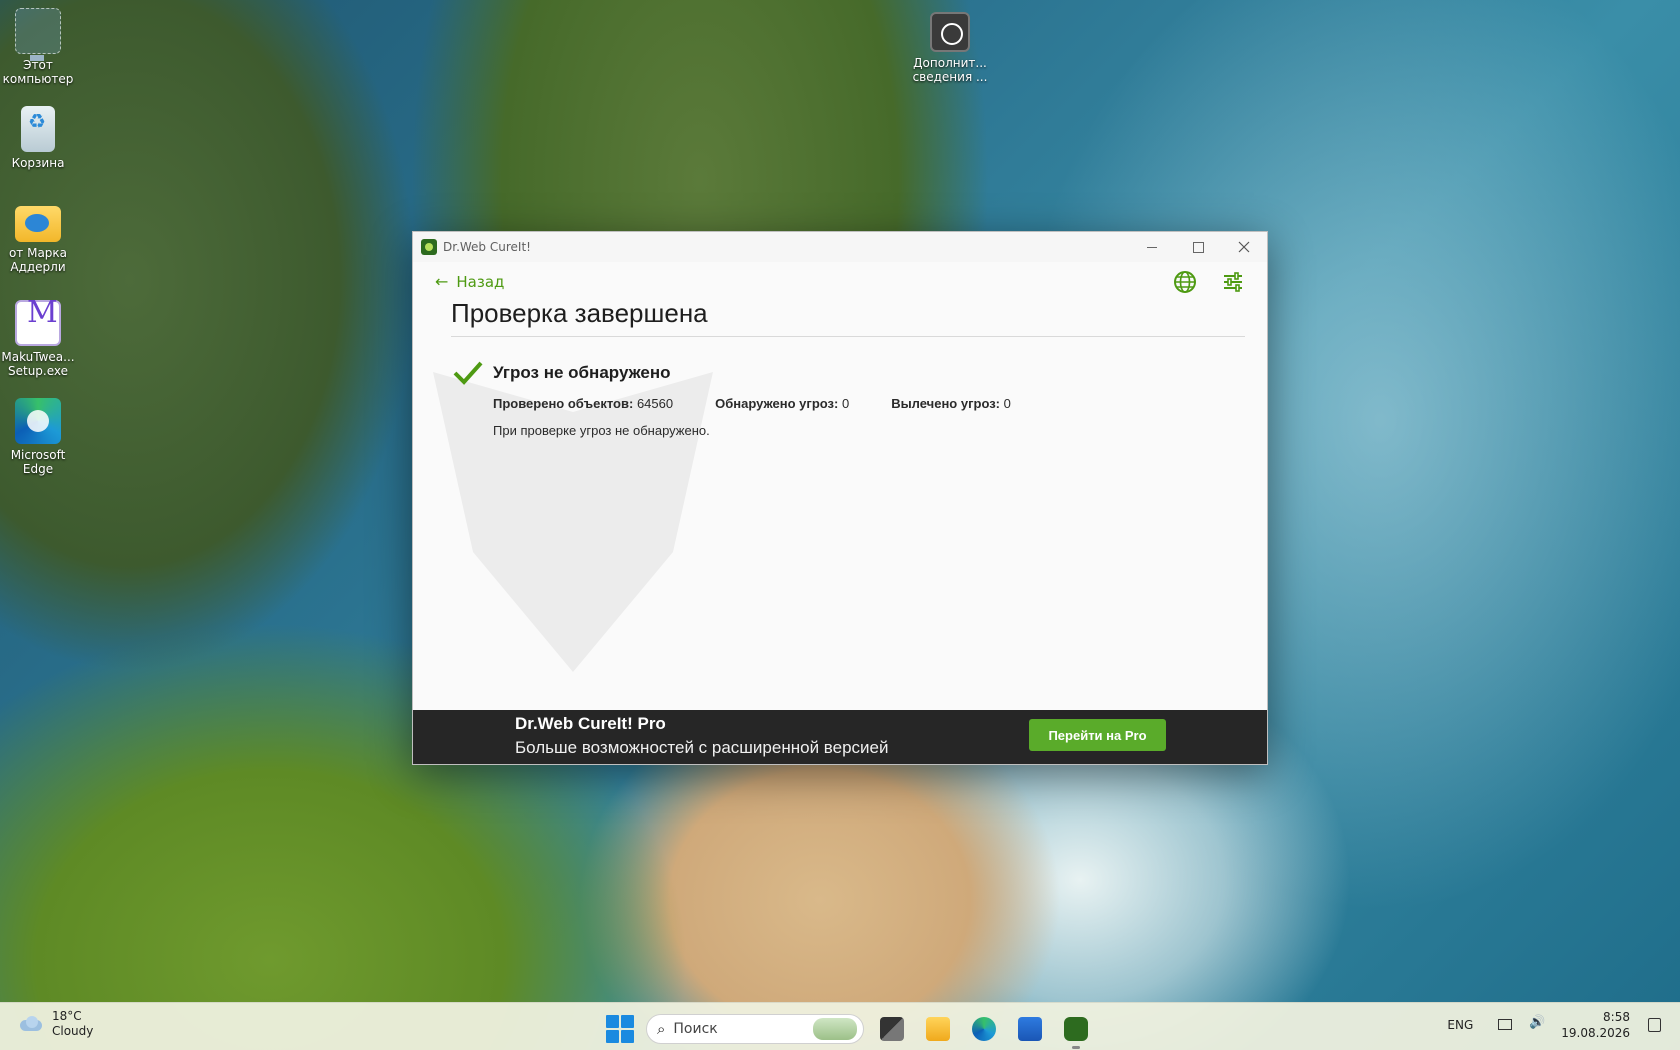  What do you see at coordinates (840, 247) in the screenshot?
I see `title-bar: Dr.Web CureIt!` at bounding box center [840, 247].